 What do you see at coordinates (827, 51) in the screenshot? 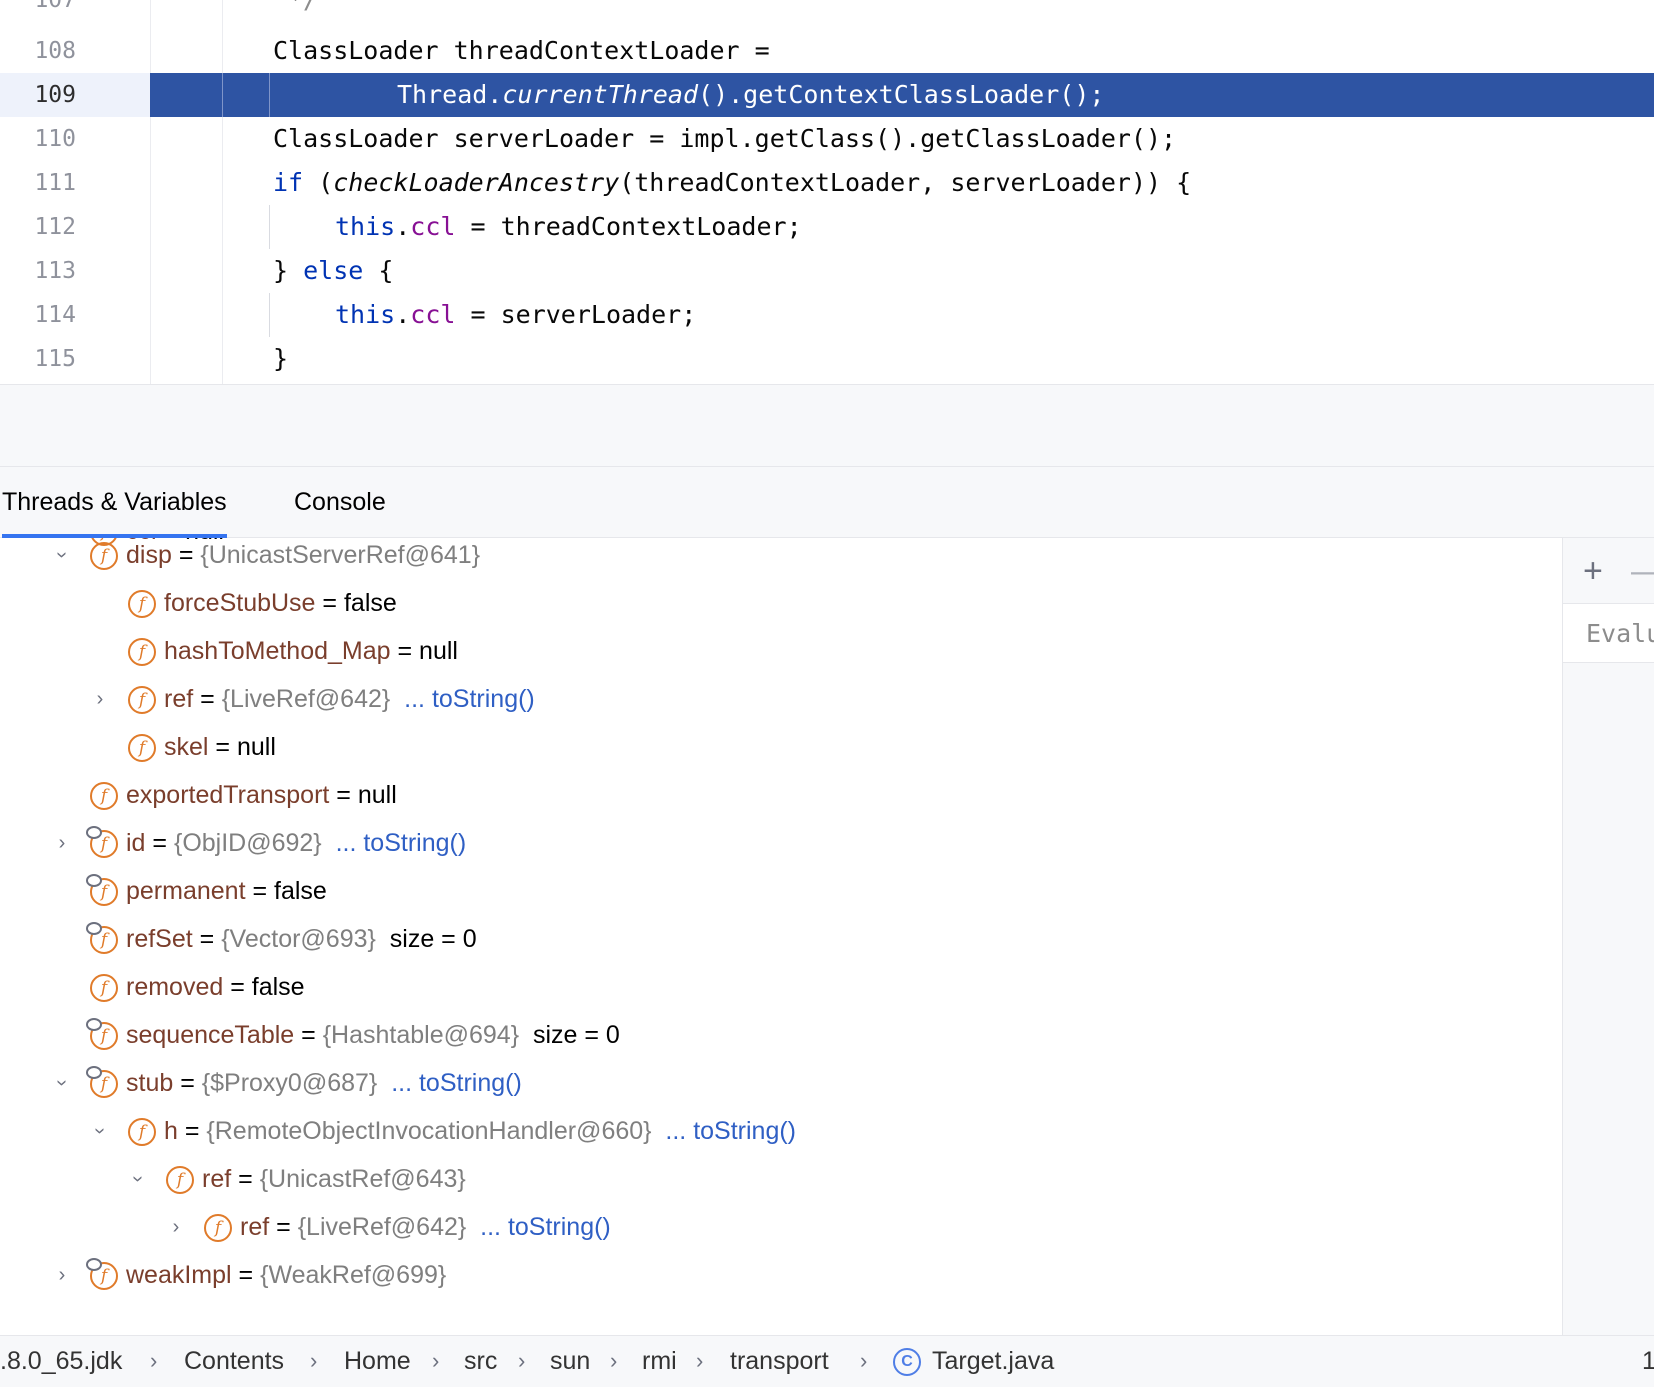
I see `code-line: 108 ClassLoader threadContextLoader =` at bounding box center [827, 51].